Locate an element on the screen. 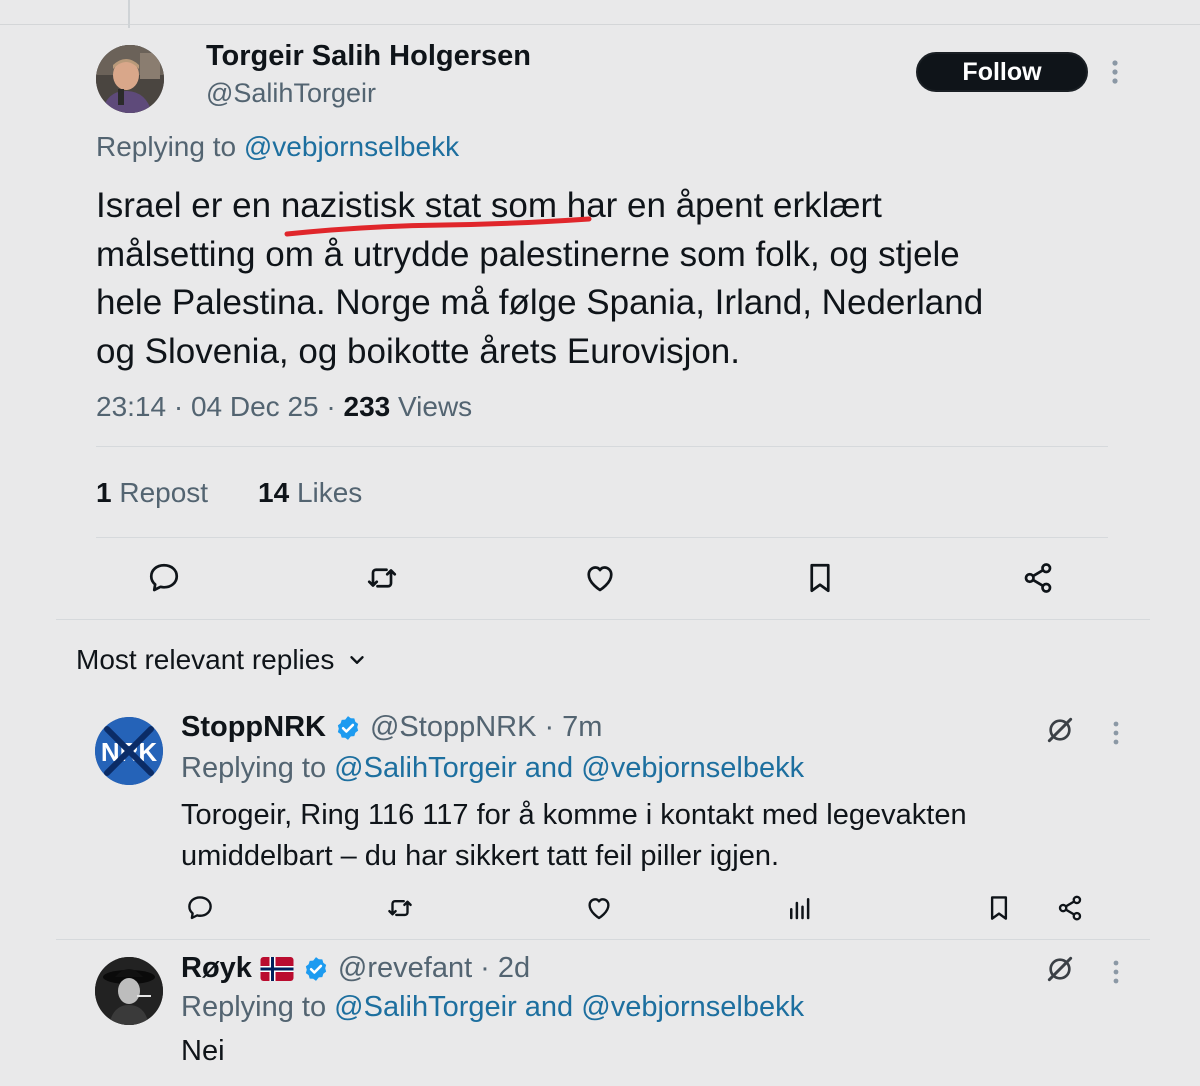  reply-avatar: NRK is located at coordinates (129, 751).